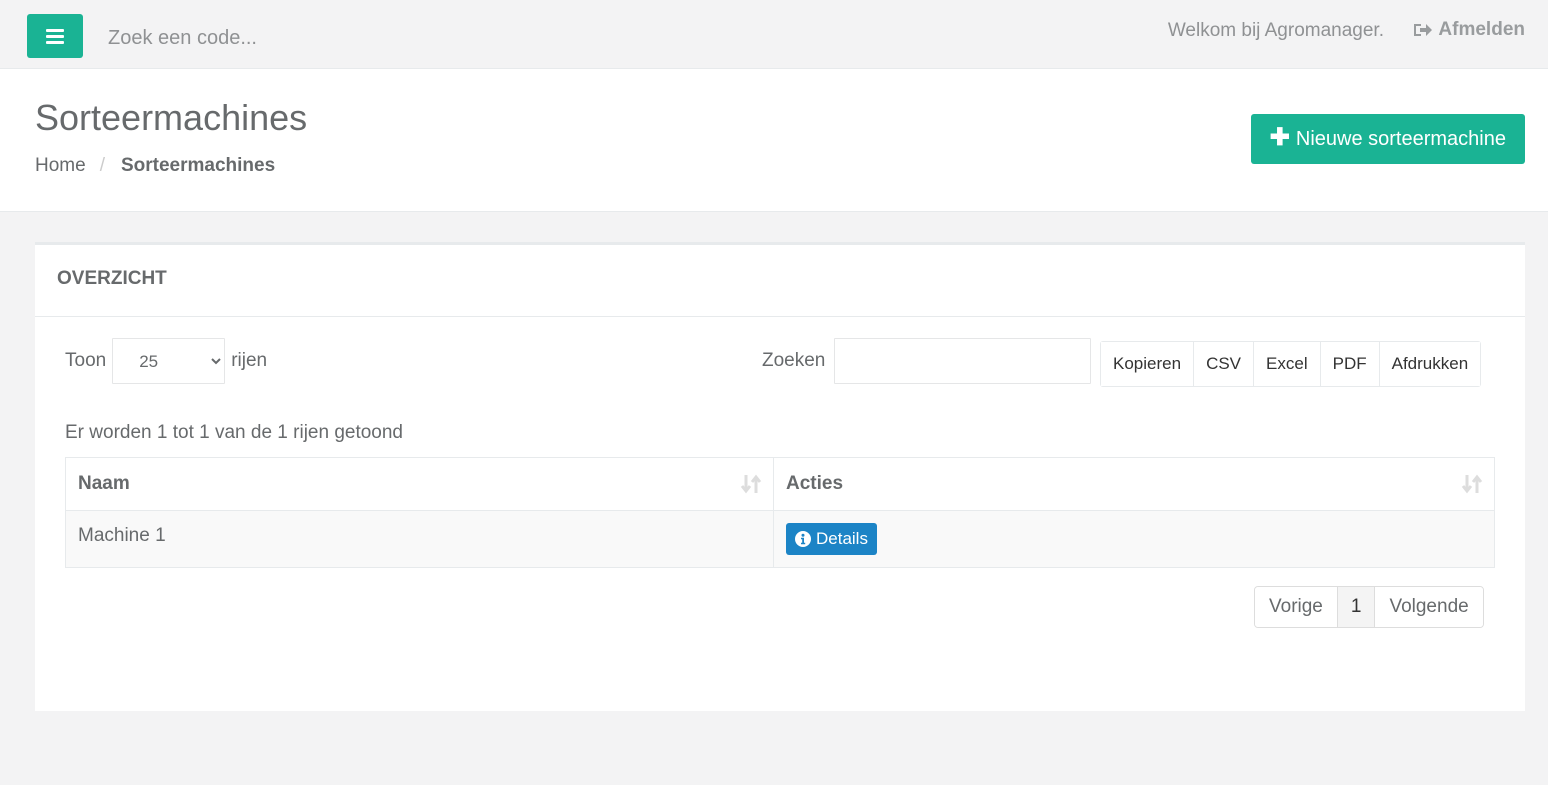 The image size is (1548, 785). What do you see at coordinates (419, 484) in the screenshot?
I see `column-header-naam: Naam` at bounding box center [419, 484].